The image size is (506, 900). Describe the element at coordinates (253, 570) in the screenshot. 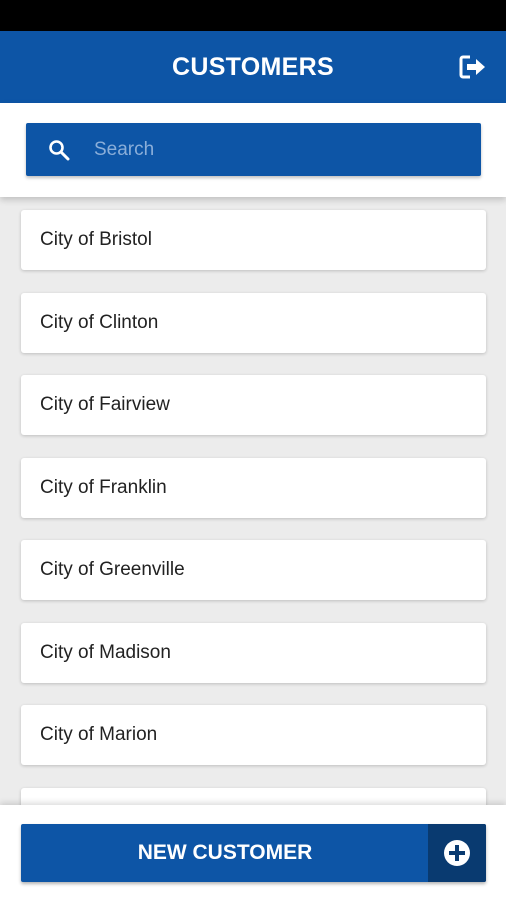

I see `list-item: City of Greenville` at that location.